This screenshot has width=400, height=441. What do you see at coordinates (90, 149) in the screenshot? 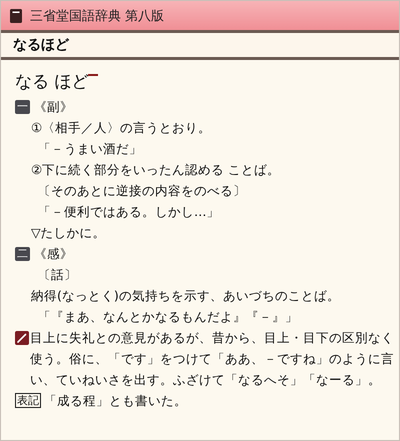
I see `example: 「－うまい酒だ」` at bounding box center [90, 149].